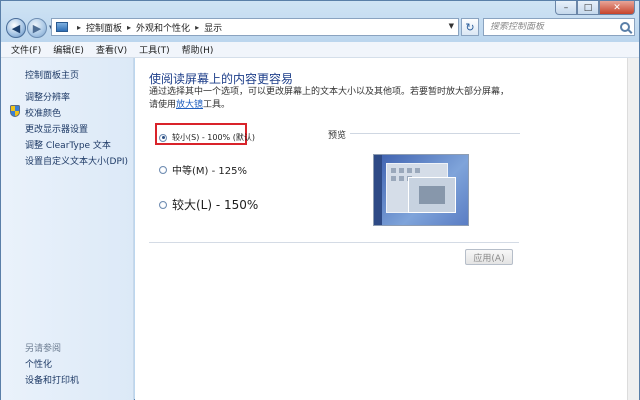 This screenshot has height=400, width=640. Describe the element at coordinates (68, 144) in the screenshot. I see `sidebar-item-cleartype: 调整 ClearType 文本` at that location.